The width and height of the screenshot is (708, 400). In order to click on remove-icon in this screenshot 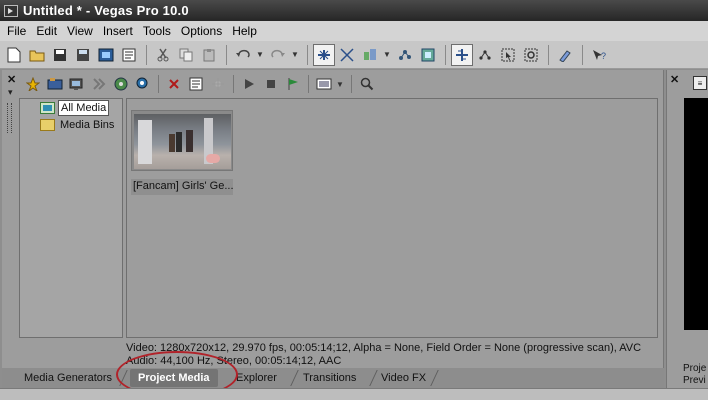, I will do `click(173, 84)`.